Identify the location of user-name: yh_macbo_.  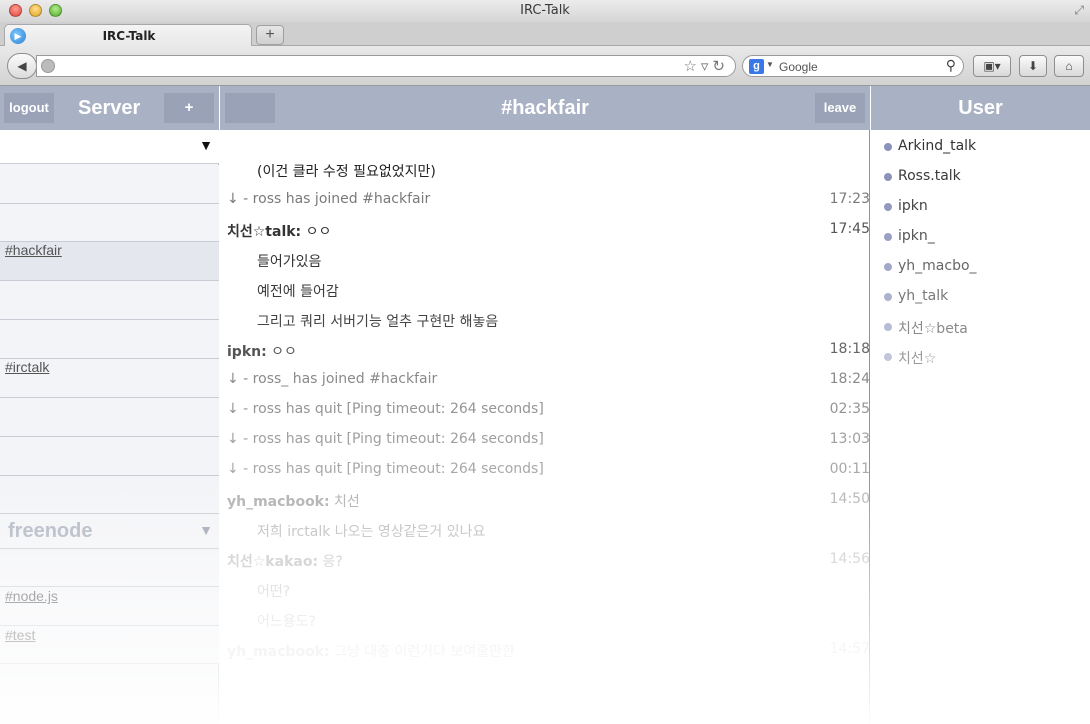
(937, 266).